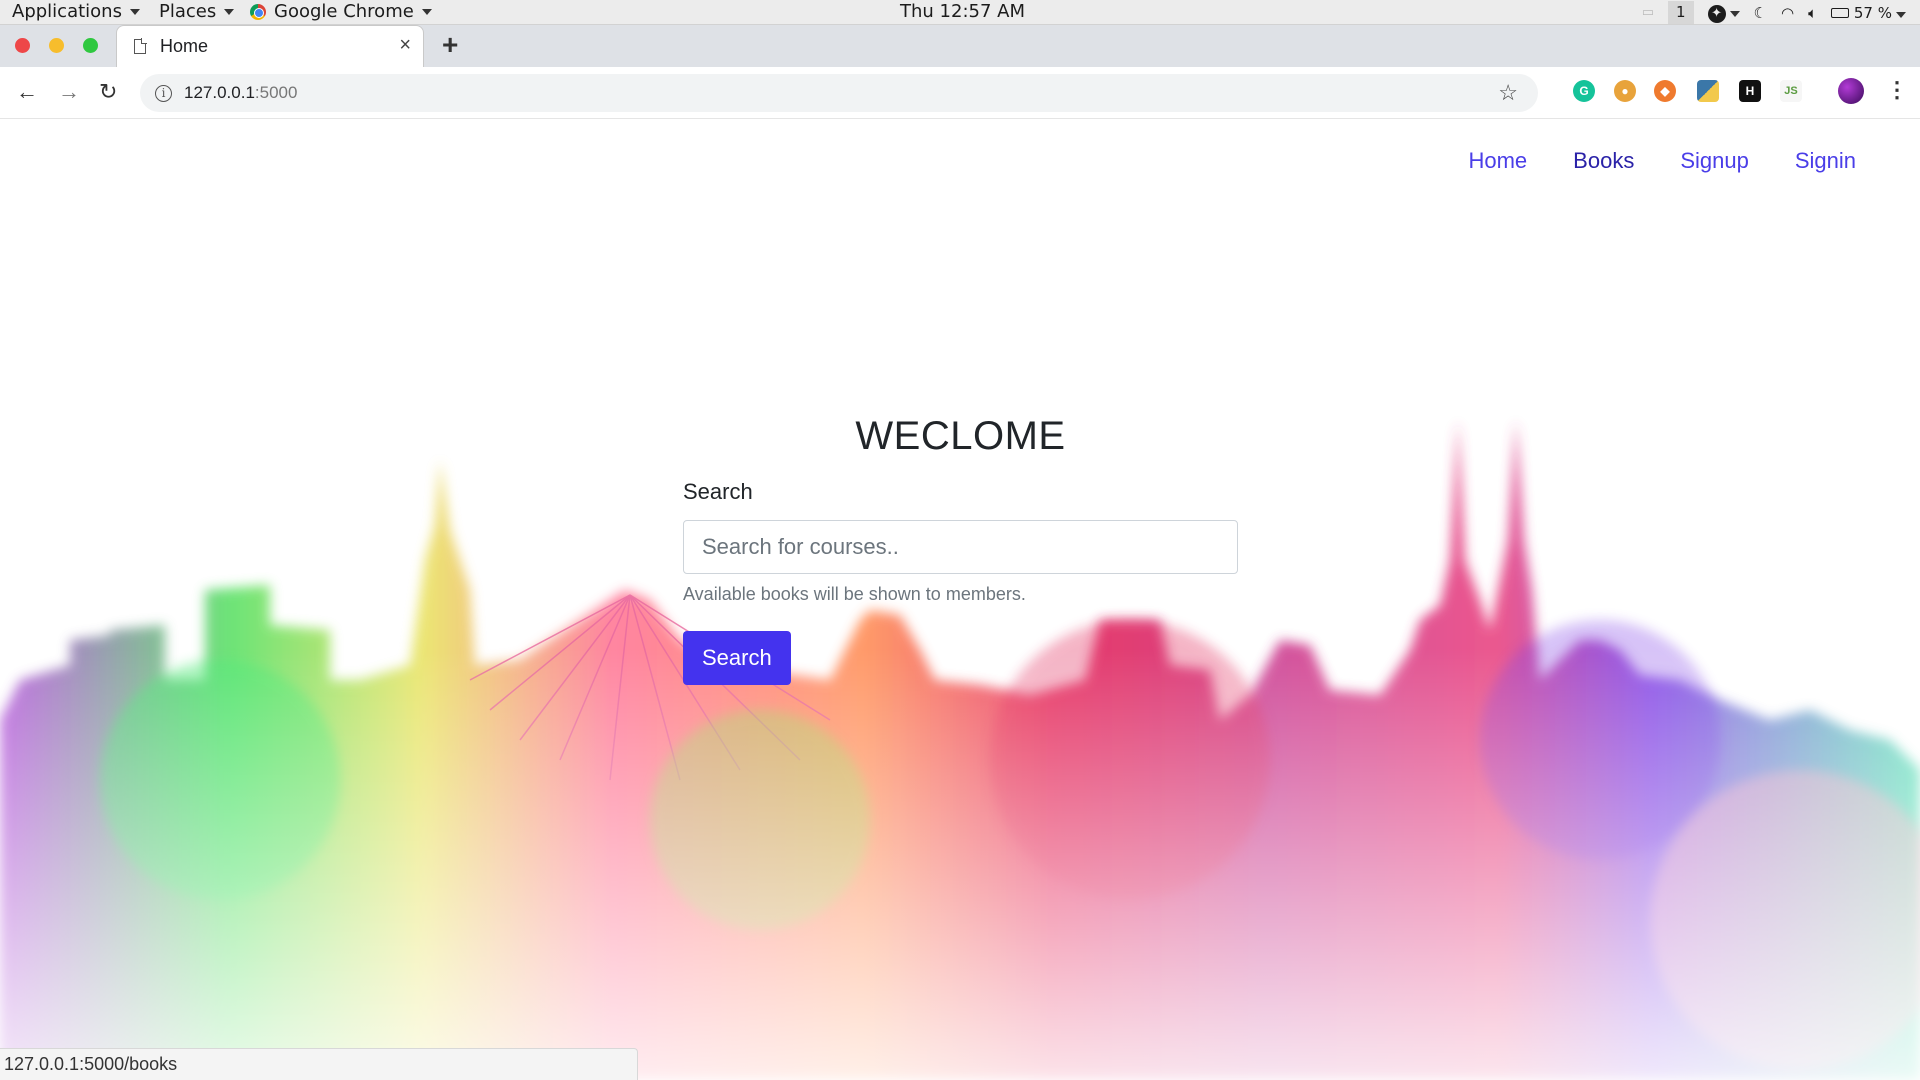  I want to click on maximize-window-button, so click(90, 45).